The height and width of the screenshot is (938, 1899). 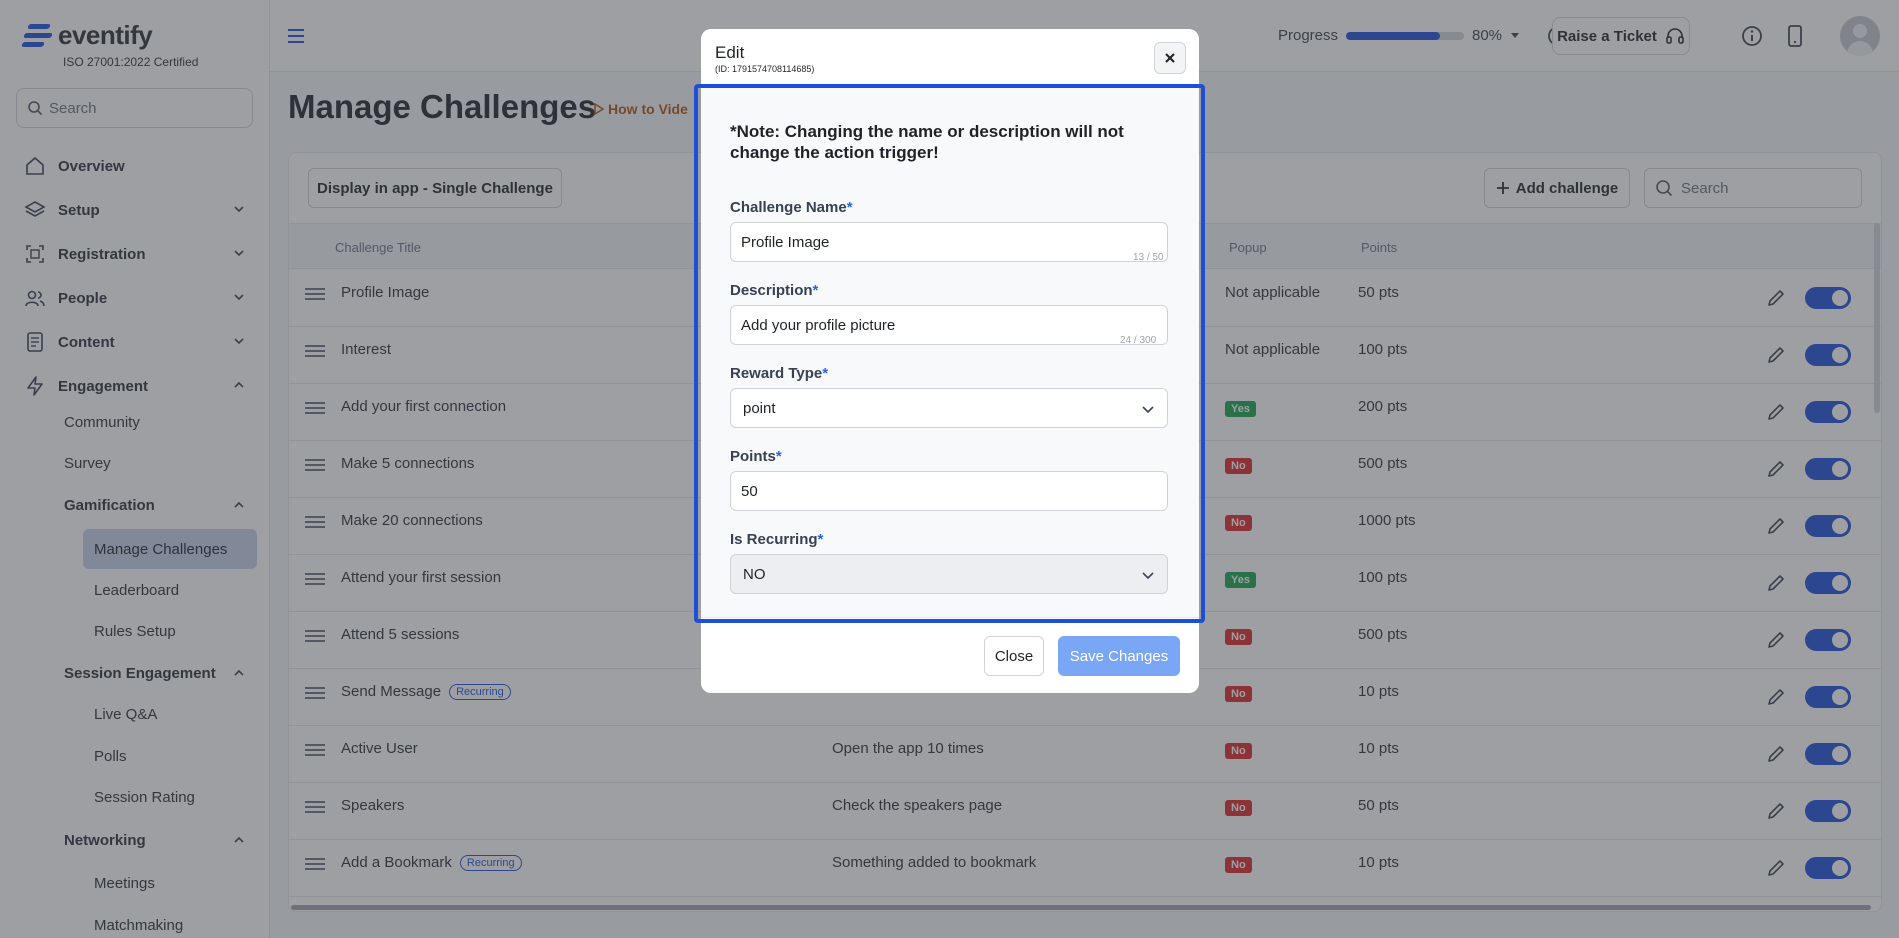 I want to click on description-input, so click(x=949, y=325).